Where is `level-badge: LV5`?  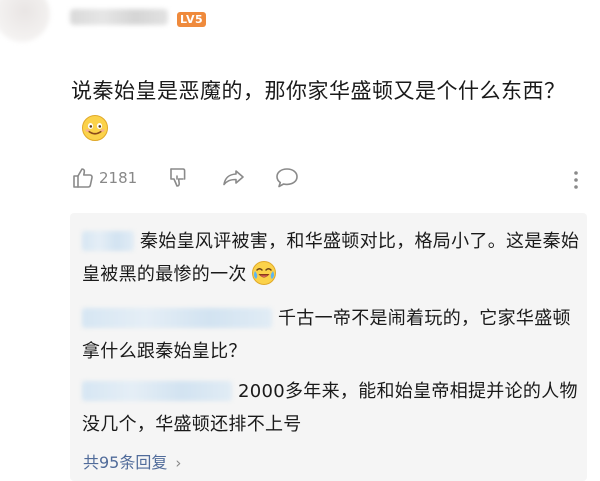 level-badge: LV5 is located at coordinates (192, 19).